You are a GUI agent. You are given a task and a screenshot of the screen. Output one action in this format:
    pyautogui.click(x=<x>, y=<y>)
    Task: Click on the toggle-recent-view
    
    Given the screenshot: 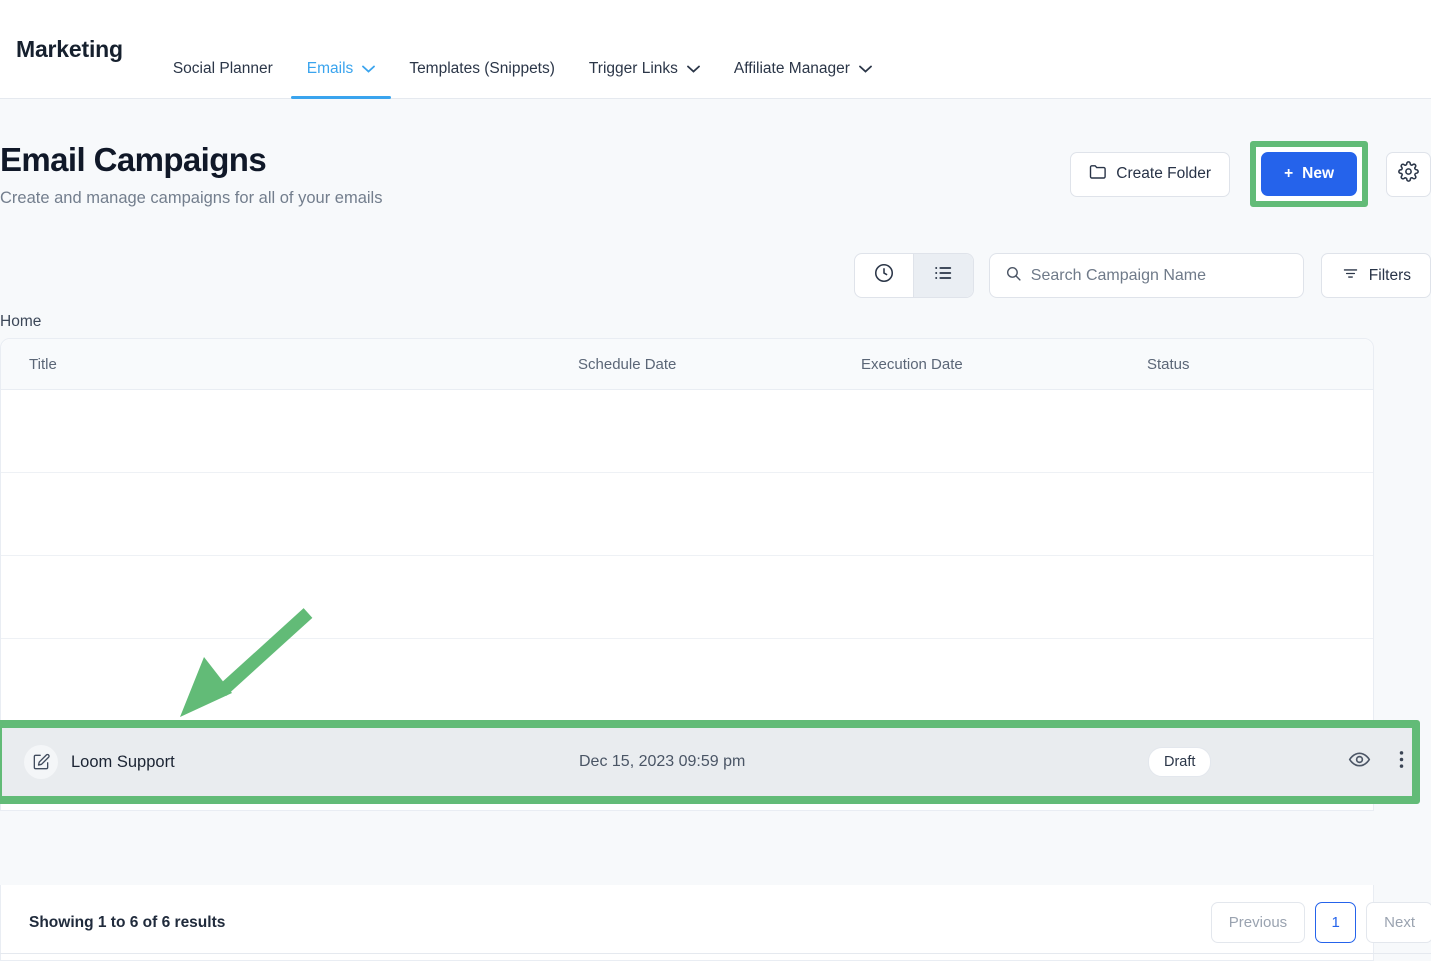 What is the action you would take?
    pyautogui.click(x=884, y=275)
    